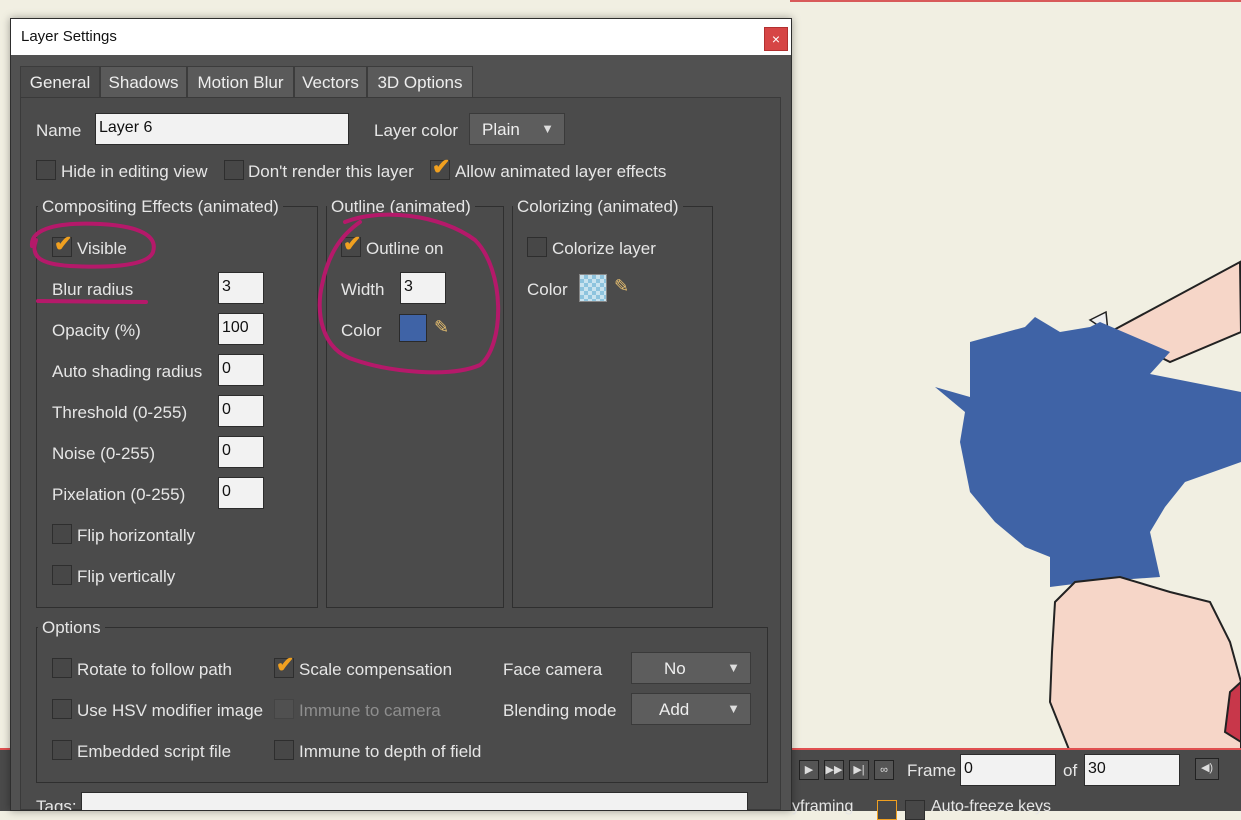 The height and width of the screenshot is (820, 1241). Describe the element at coordinates (265, 293) in the screenshot. I see `annotation-overlay` at that location.